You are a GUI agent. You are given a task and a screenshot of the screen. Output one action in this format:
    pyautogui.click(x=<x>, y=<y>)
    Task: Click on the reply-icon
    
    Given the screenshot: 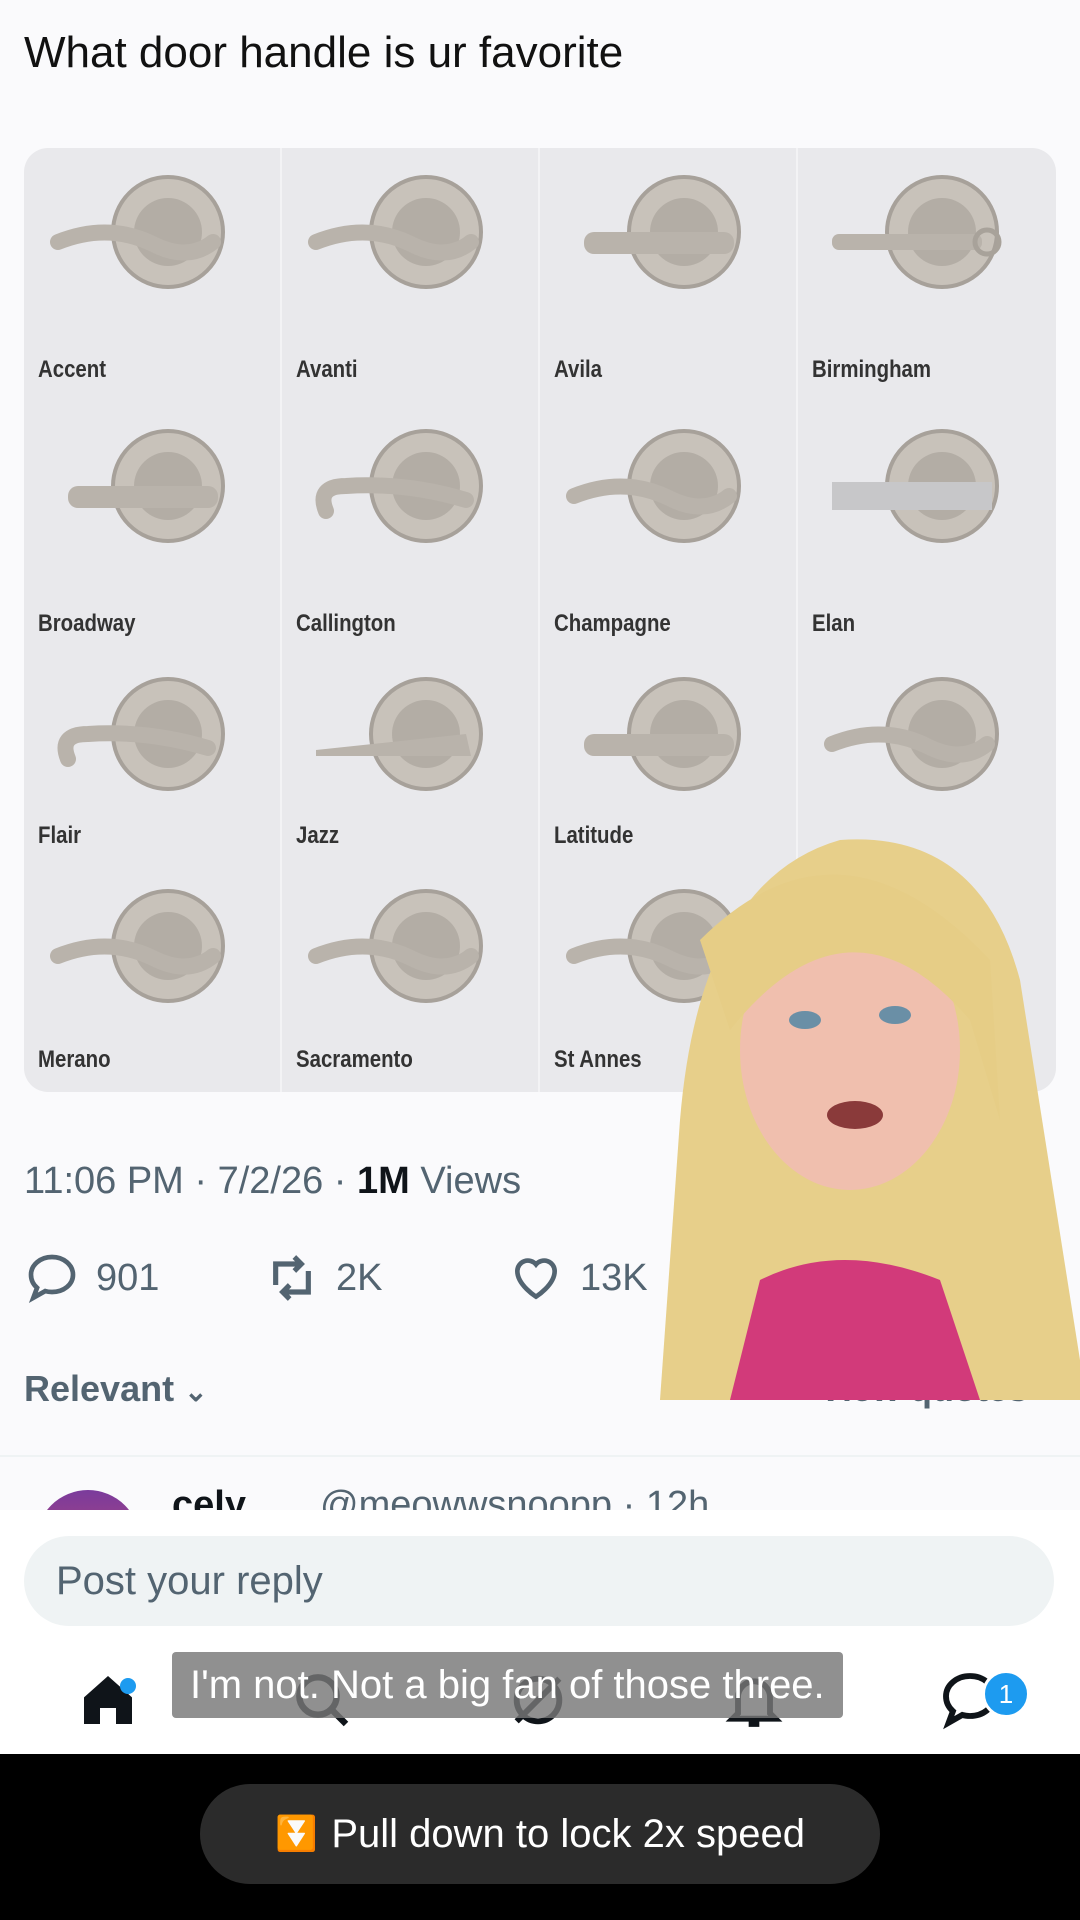 What is the action you would take?
    pyautogui.click(x=52, y=1279)
    